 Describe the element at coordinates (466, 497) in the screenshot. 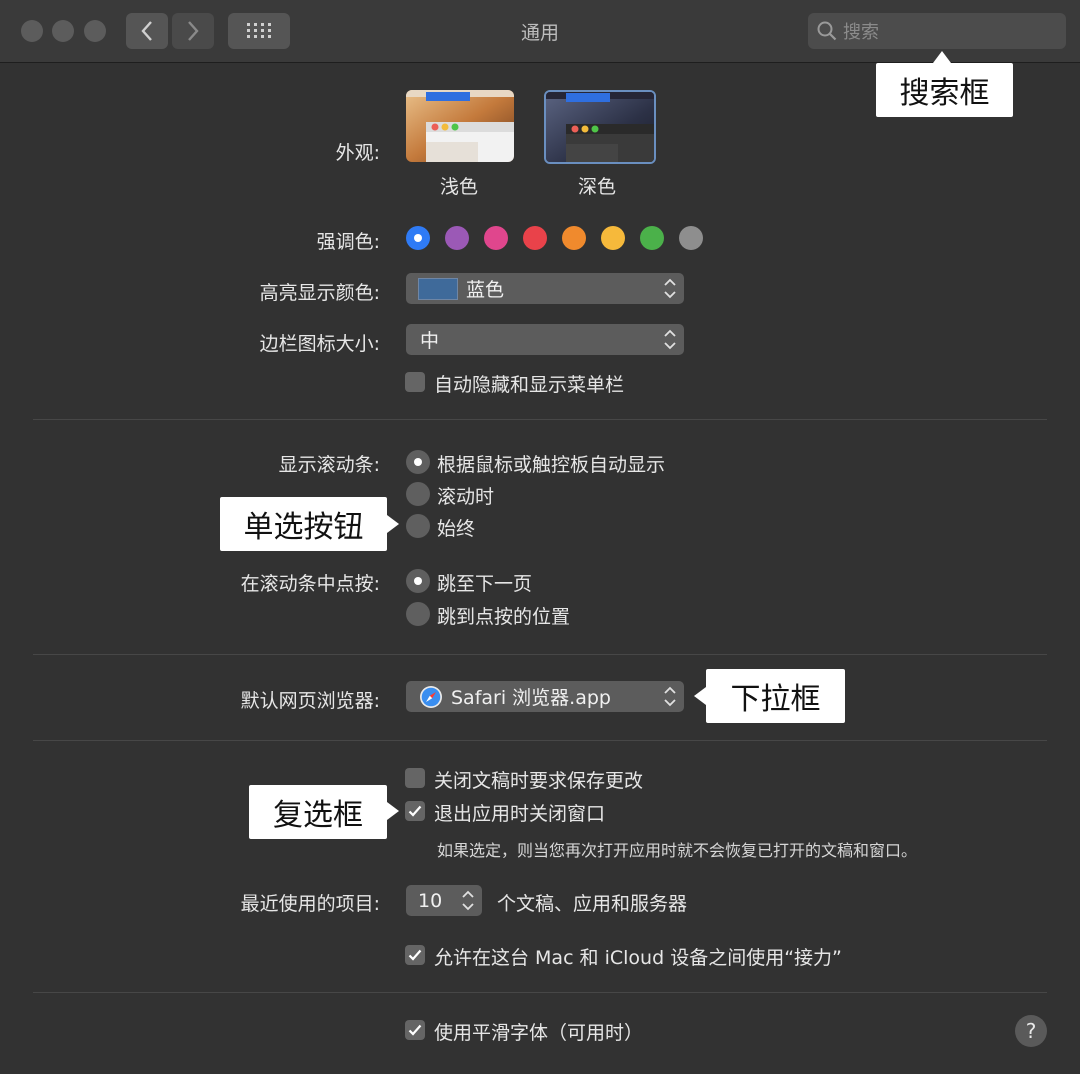

I see `scrollbars-scrolling-label: 滚动时` at that location.